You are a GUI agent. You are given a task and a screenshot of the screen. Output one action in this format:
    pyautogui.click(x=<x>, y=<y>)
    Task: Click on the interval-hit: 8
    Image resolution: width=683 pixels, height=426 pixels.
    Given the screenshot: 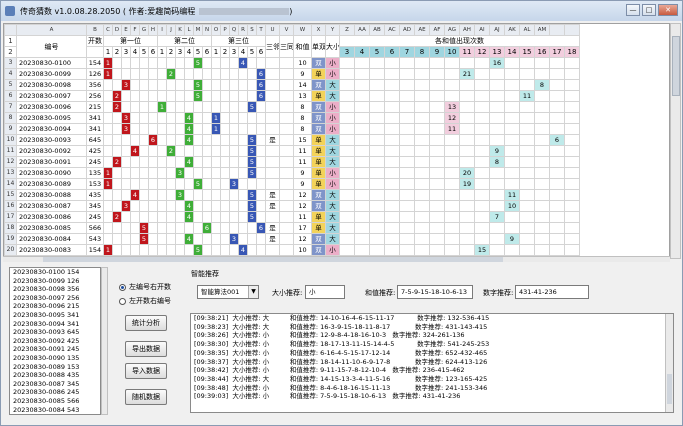 What is the action you would take?
    pyautogui.click(x=497, y=162)
    